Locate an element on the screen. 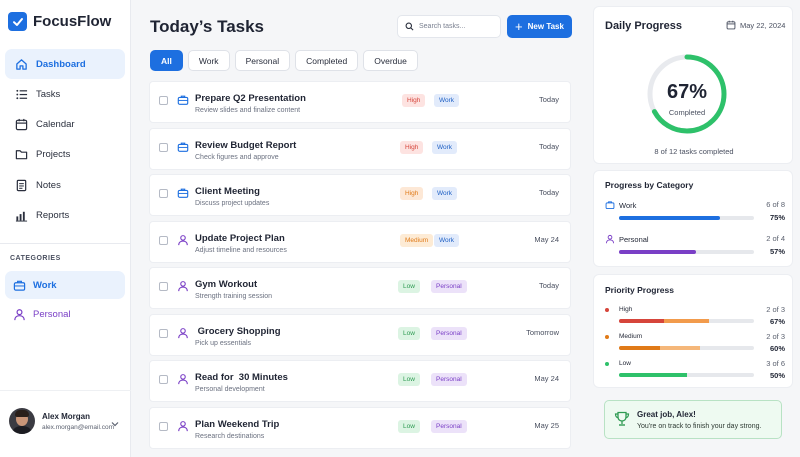 This screenshot has width=800, height=457. category-item-work: Work is located at coordinates (65, 285).